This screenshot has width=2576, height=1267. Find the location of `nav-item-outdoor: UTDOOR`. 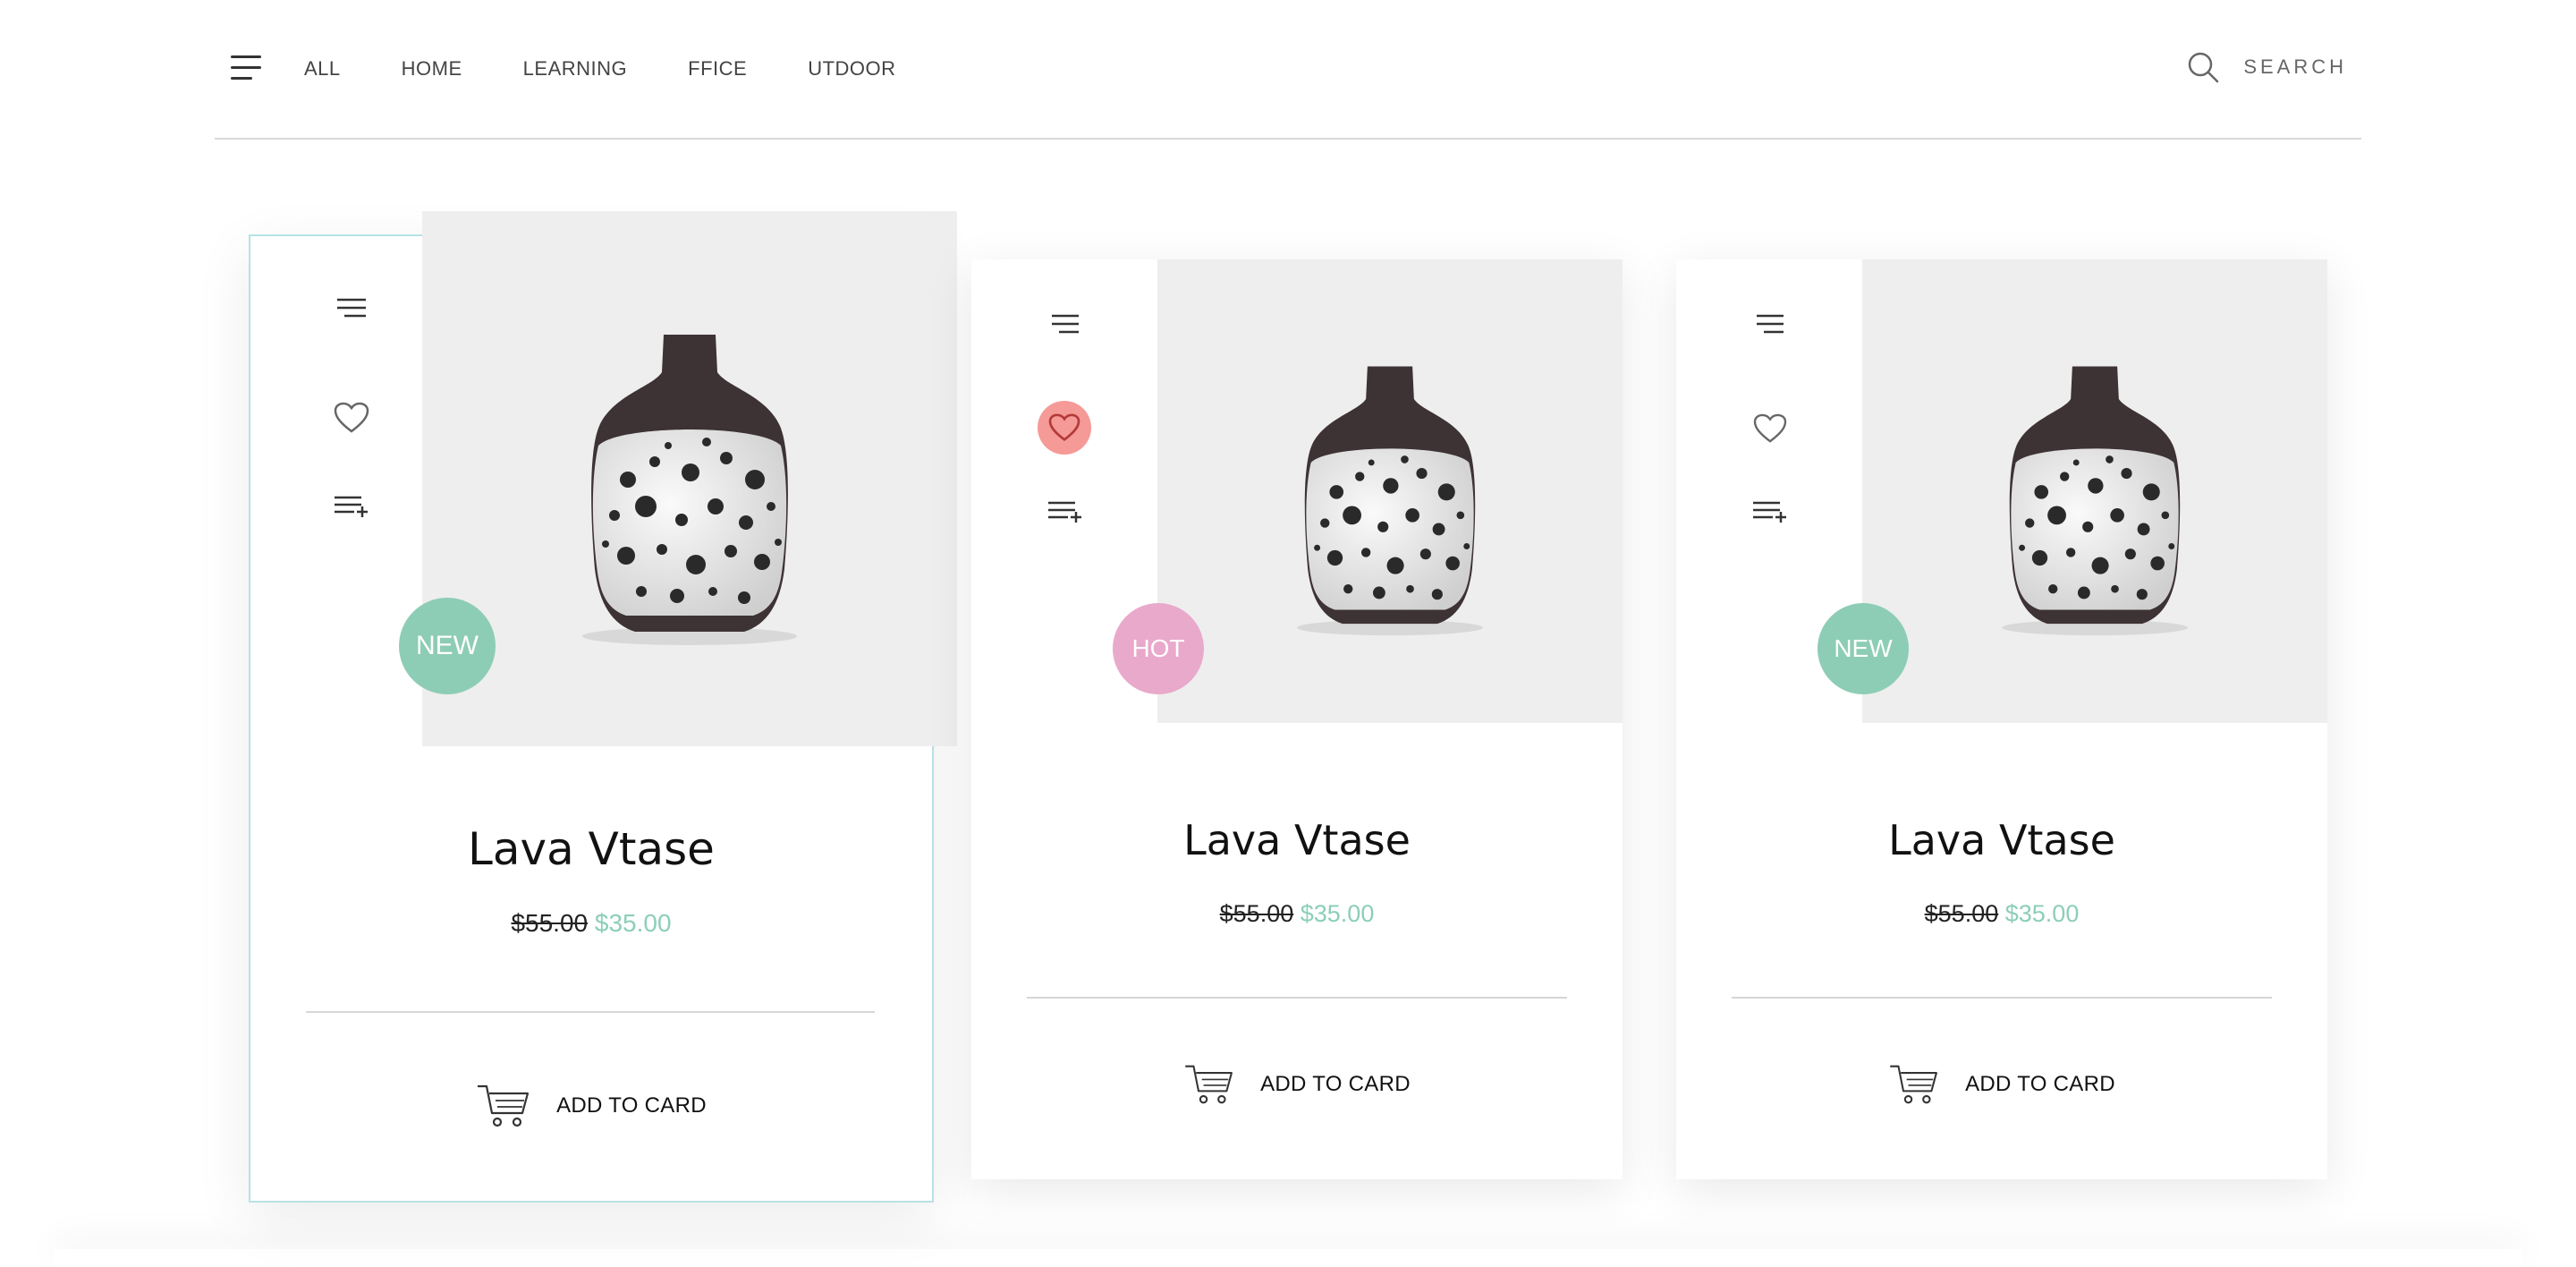

nav-item-outdoor: UTDOOR is located at coordinates (851, 68).